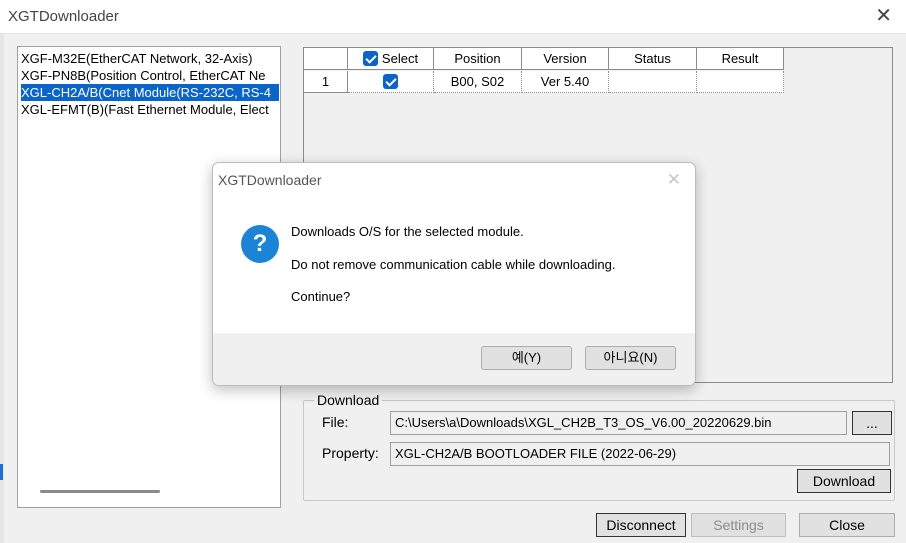 This screenshot has height=543, width=906. I want to click on dialog-close-icon: ✕, so click(674, 180).